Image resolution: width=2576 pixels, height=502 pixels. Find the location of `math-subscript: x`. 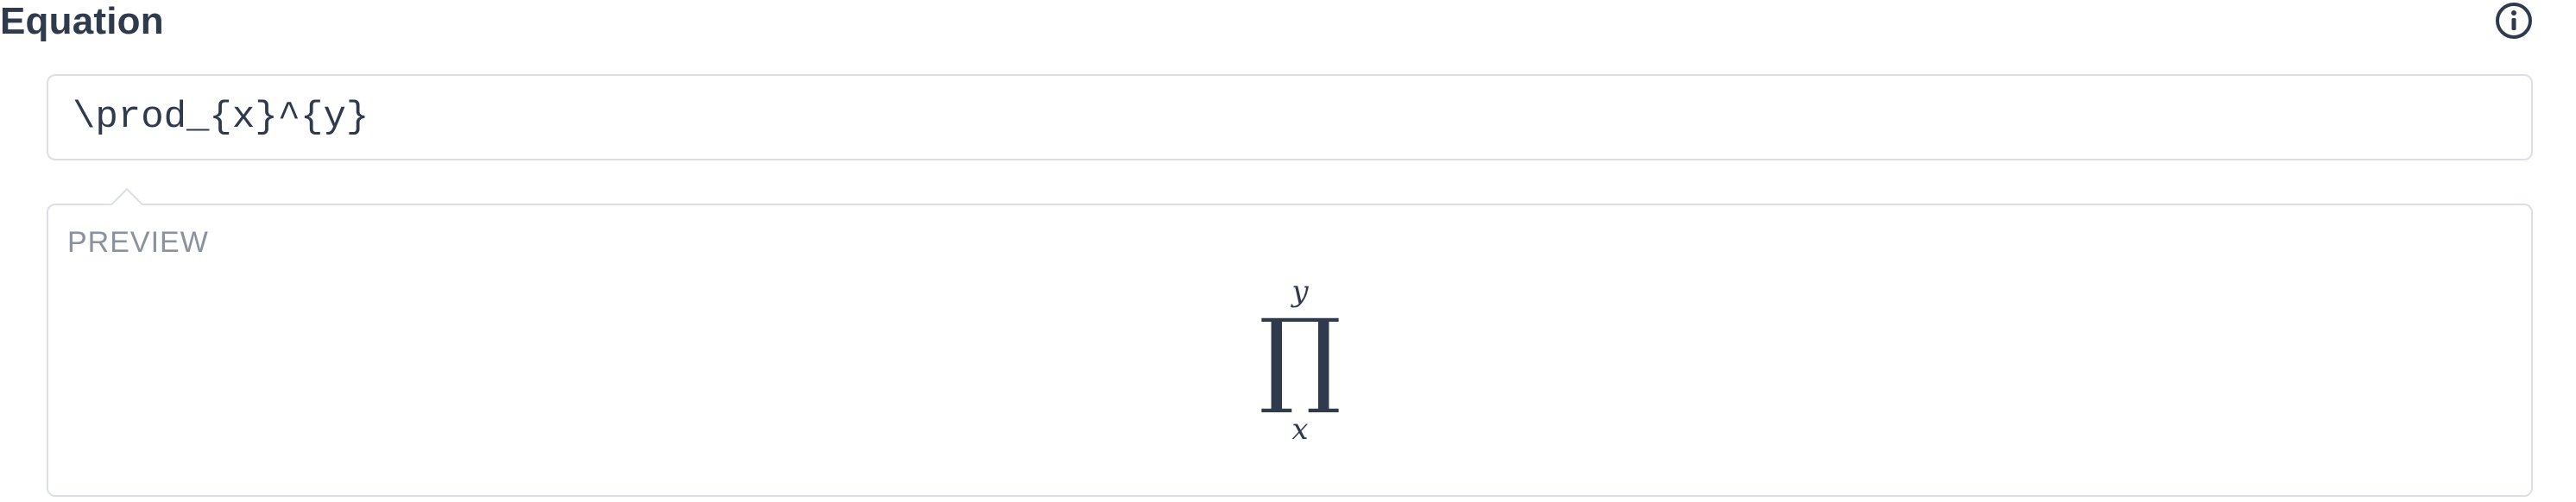

math-subscript: x is located at coordinates (1300, 430).